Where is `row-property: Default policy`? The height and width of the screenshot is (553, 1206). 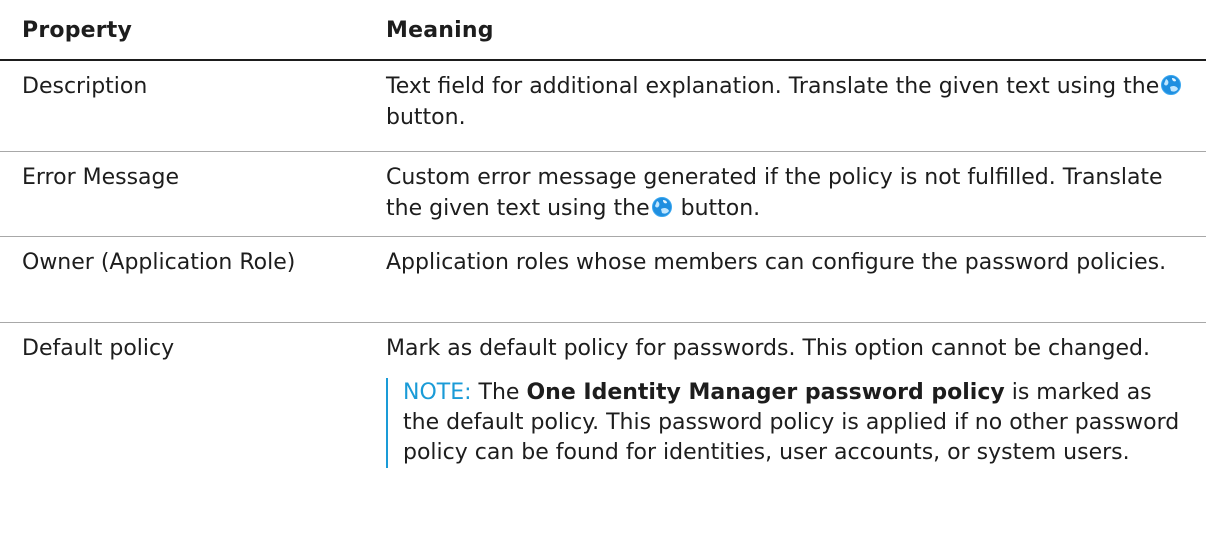
row-property: Default policy is located at coordinates (98, 348).